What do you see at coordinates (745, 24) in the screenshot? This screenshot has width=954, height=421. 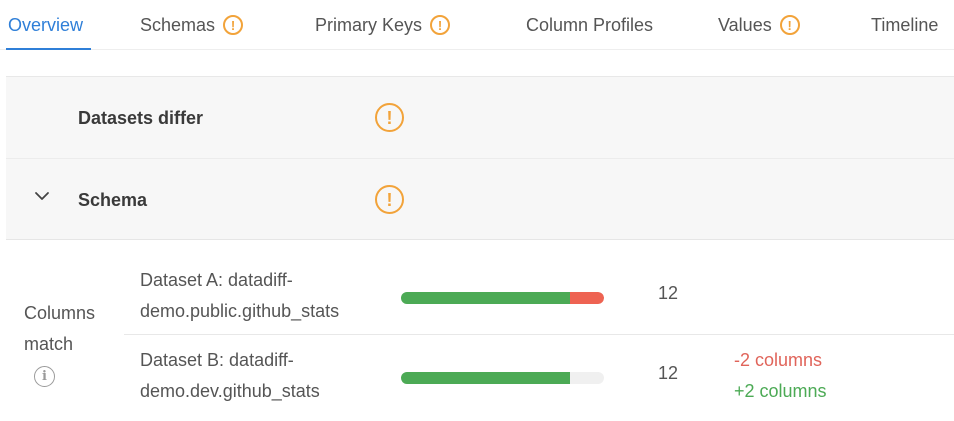 I see `tab-values-label: Values` at bounding box center [745, 24].